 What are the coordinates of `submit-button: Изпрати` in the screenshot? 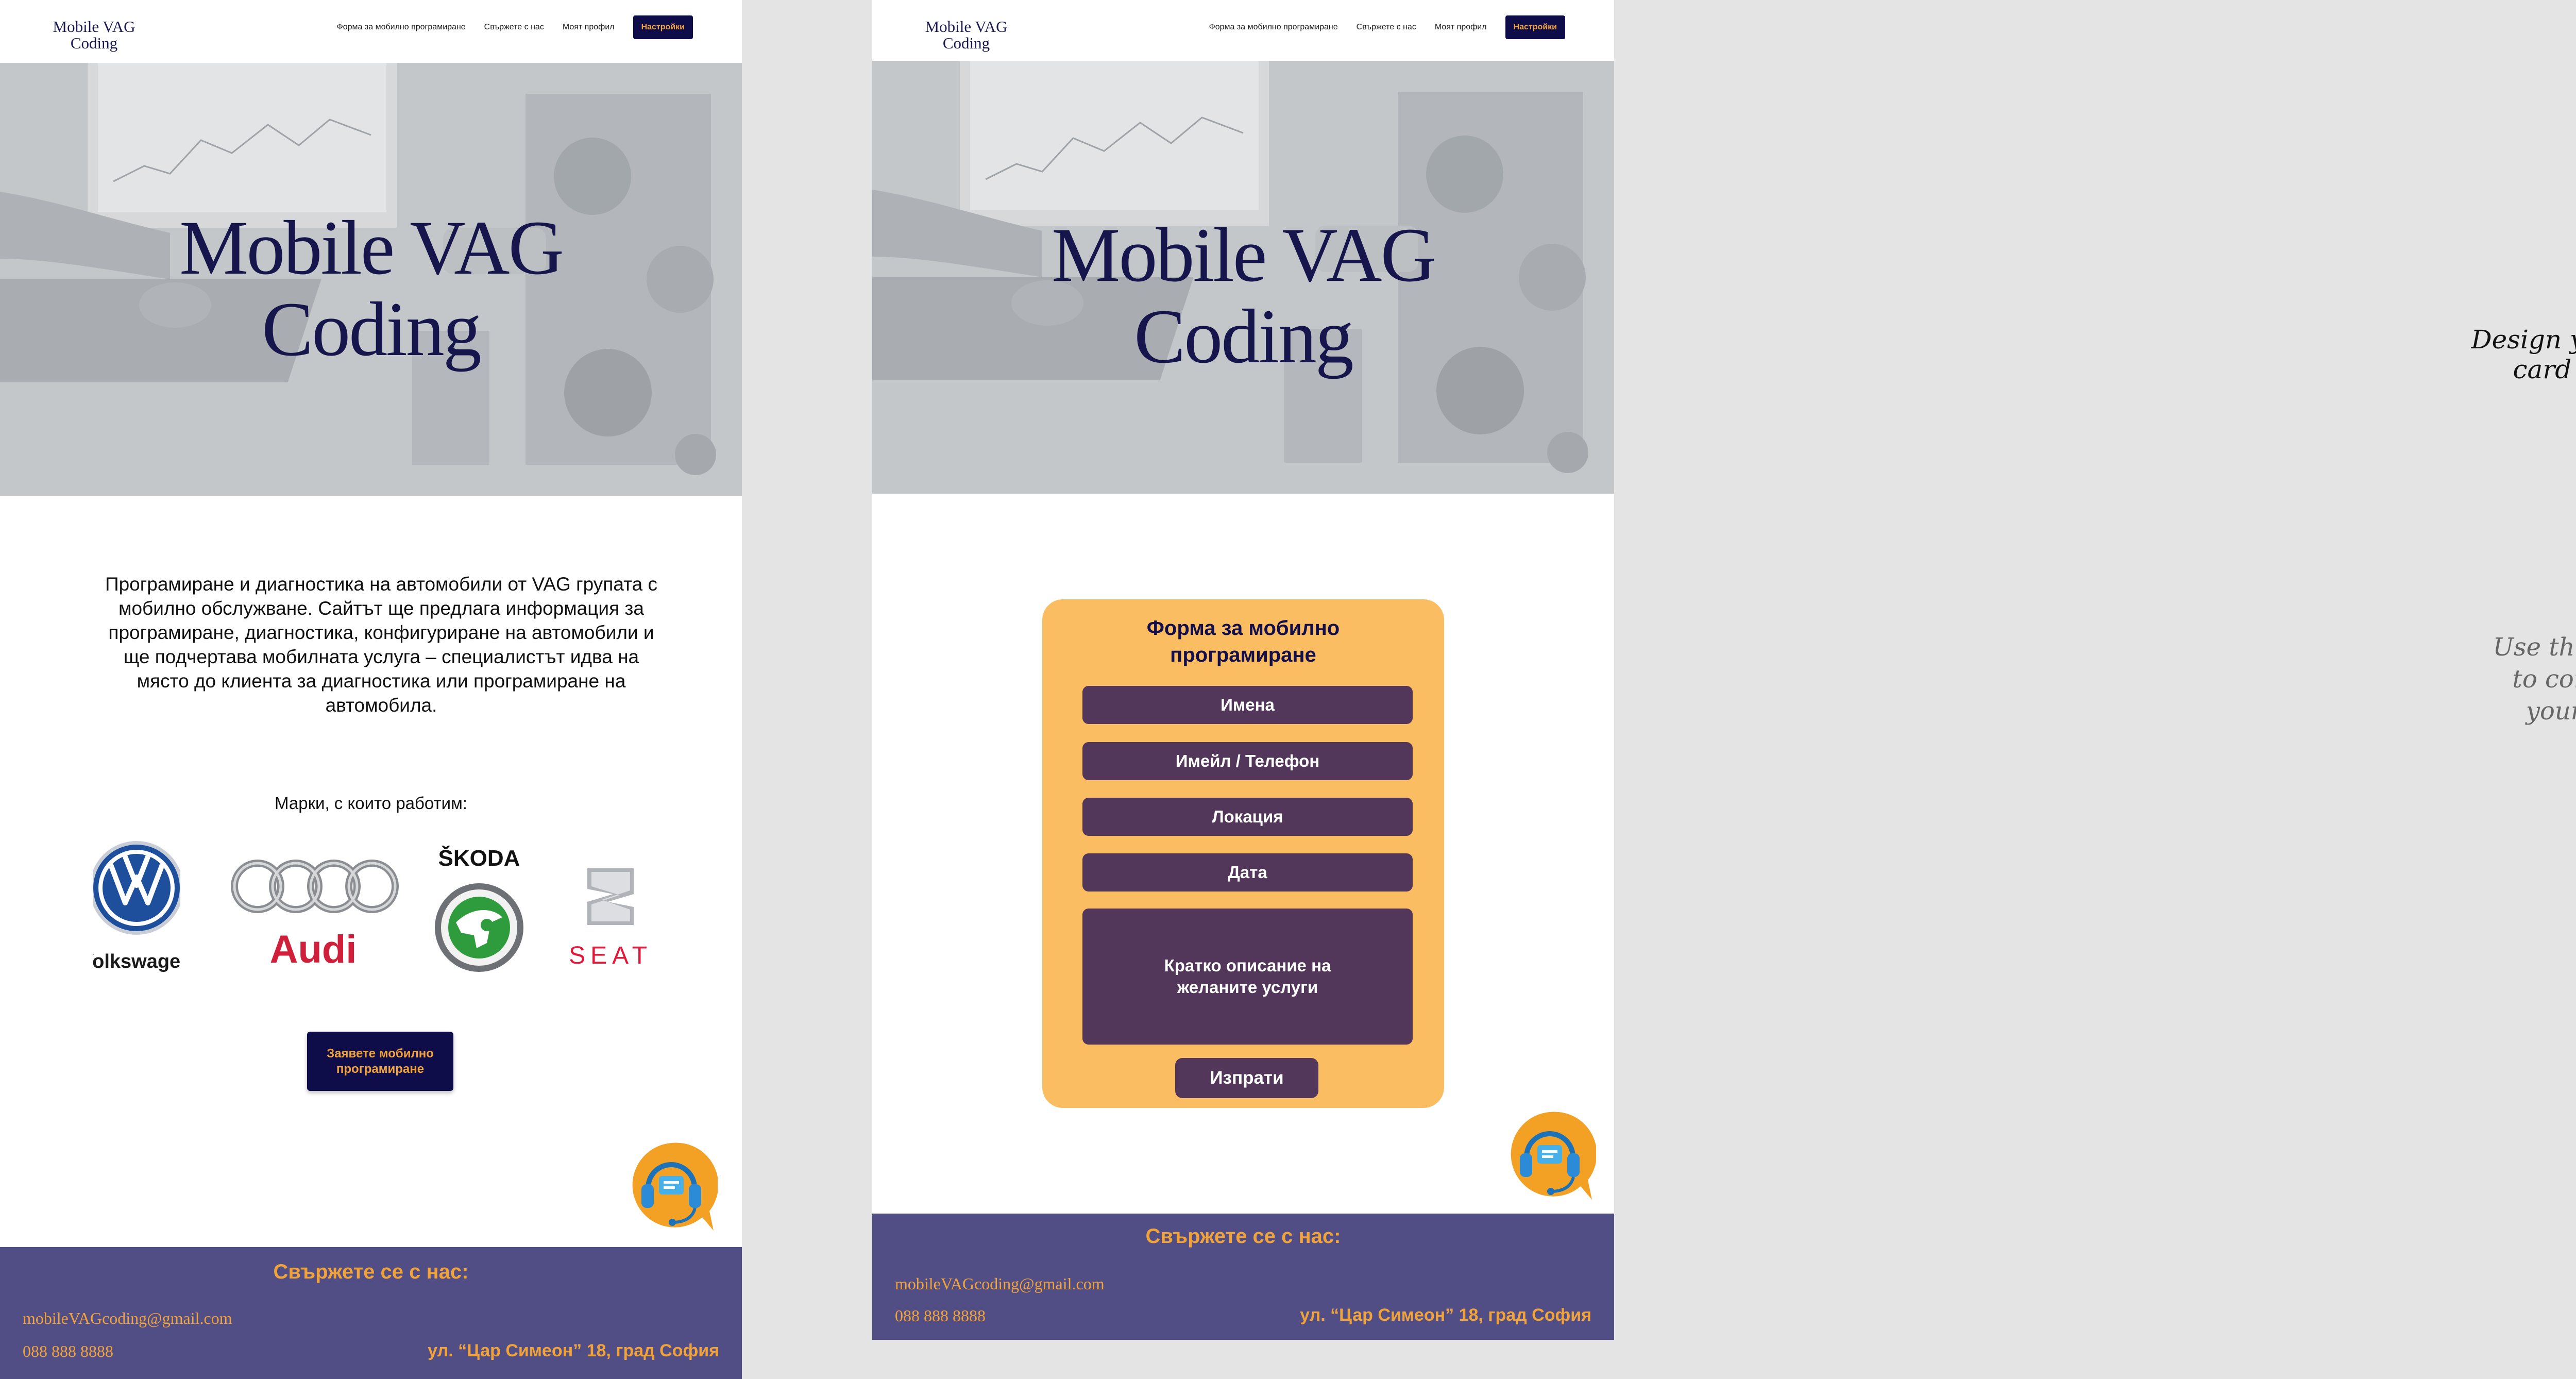 It's located at (1246, 1078).